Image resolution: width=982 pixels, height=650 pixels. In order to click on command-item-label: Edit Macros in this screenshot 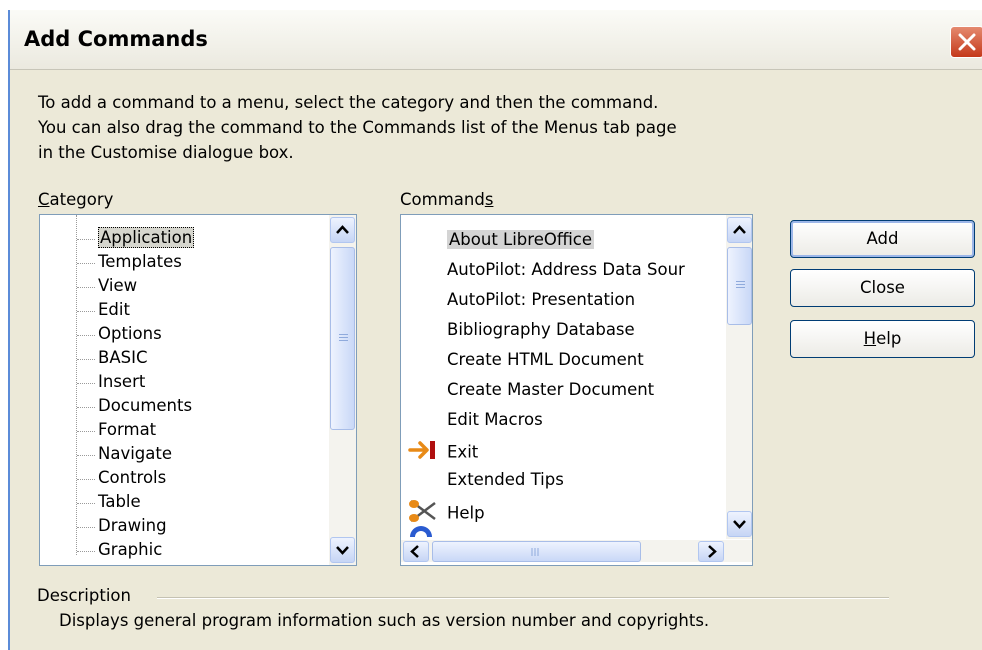, I will do `click(495, 419)`.